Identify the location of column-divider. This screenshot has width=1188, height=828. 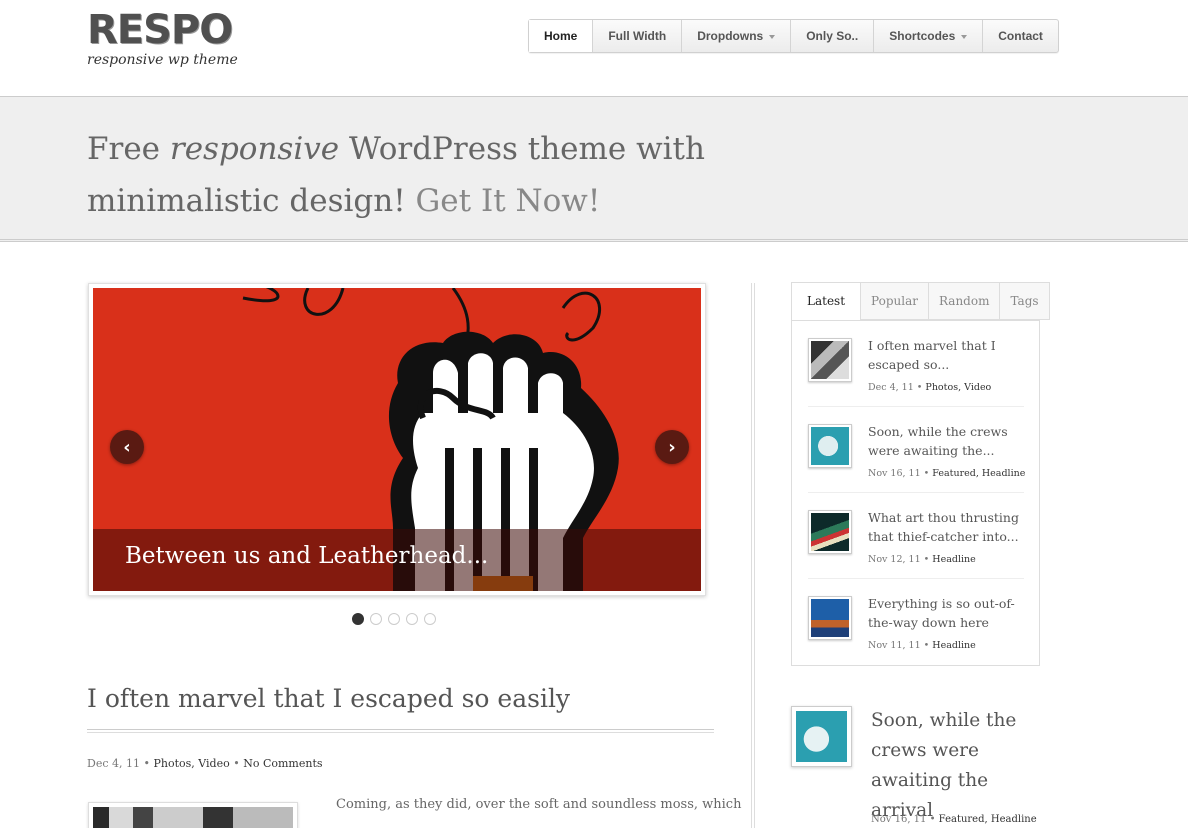
(753, 555).